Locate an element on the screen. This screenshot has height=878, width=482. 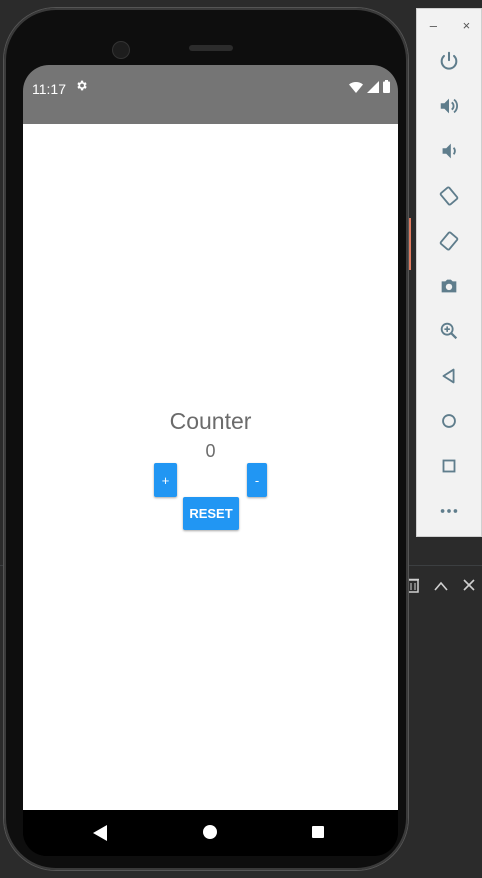
front-camera is located at coordinates (121, 50).